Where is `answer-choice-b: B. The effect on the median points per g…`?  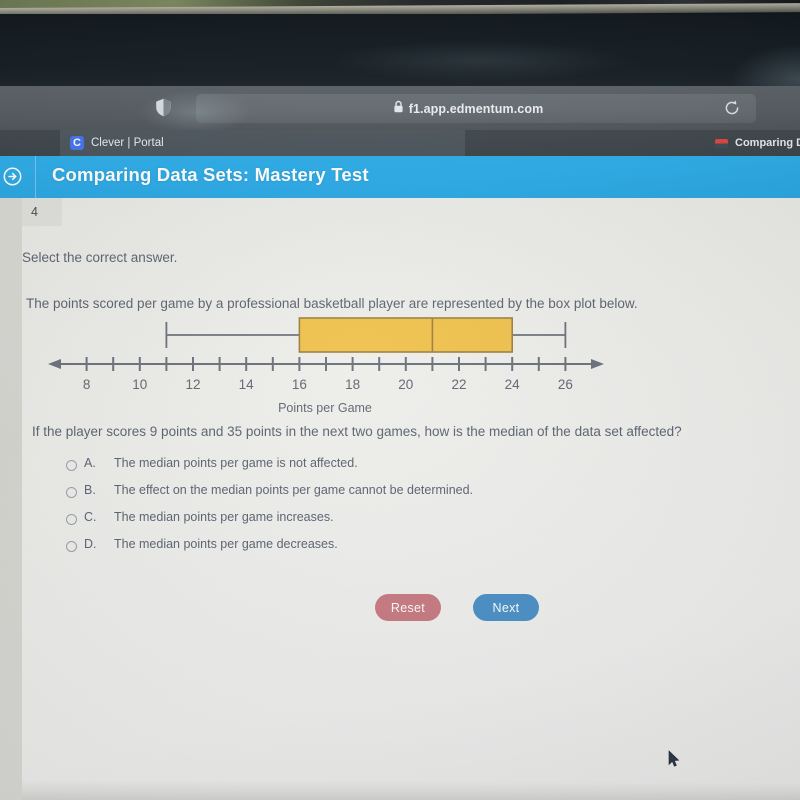 answer-choice-b: B. The effect on the median points per g… is located at coordinates (269, 496).